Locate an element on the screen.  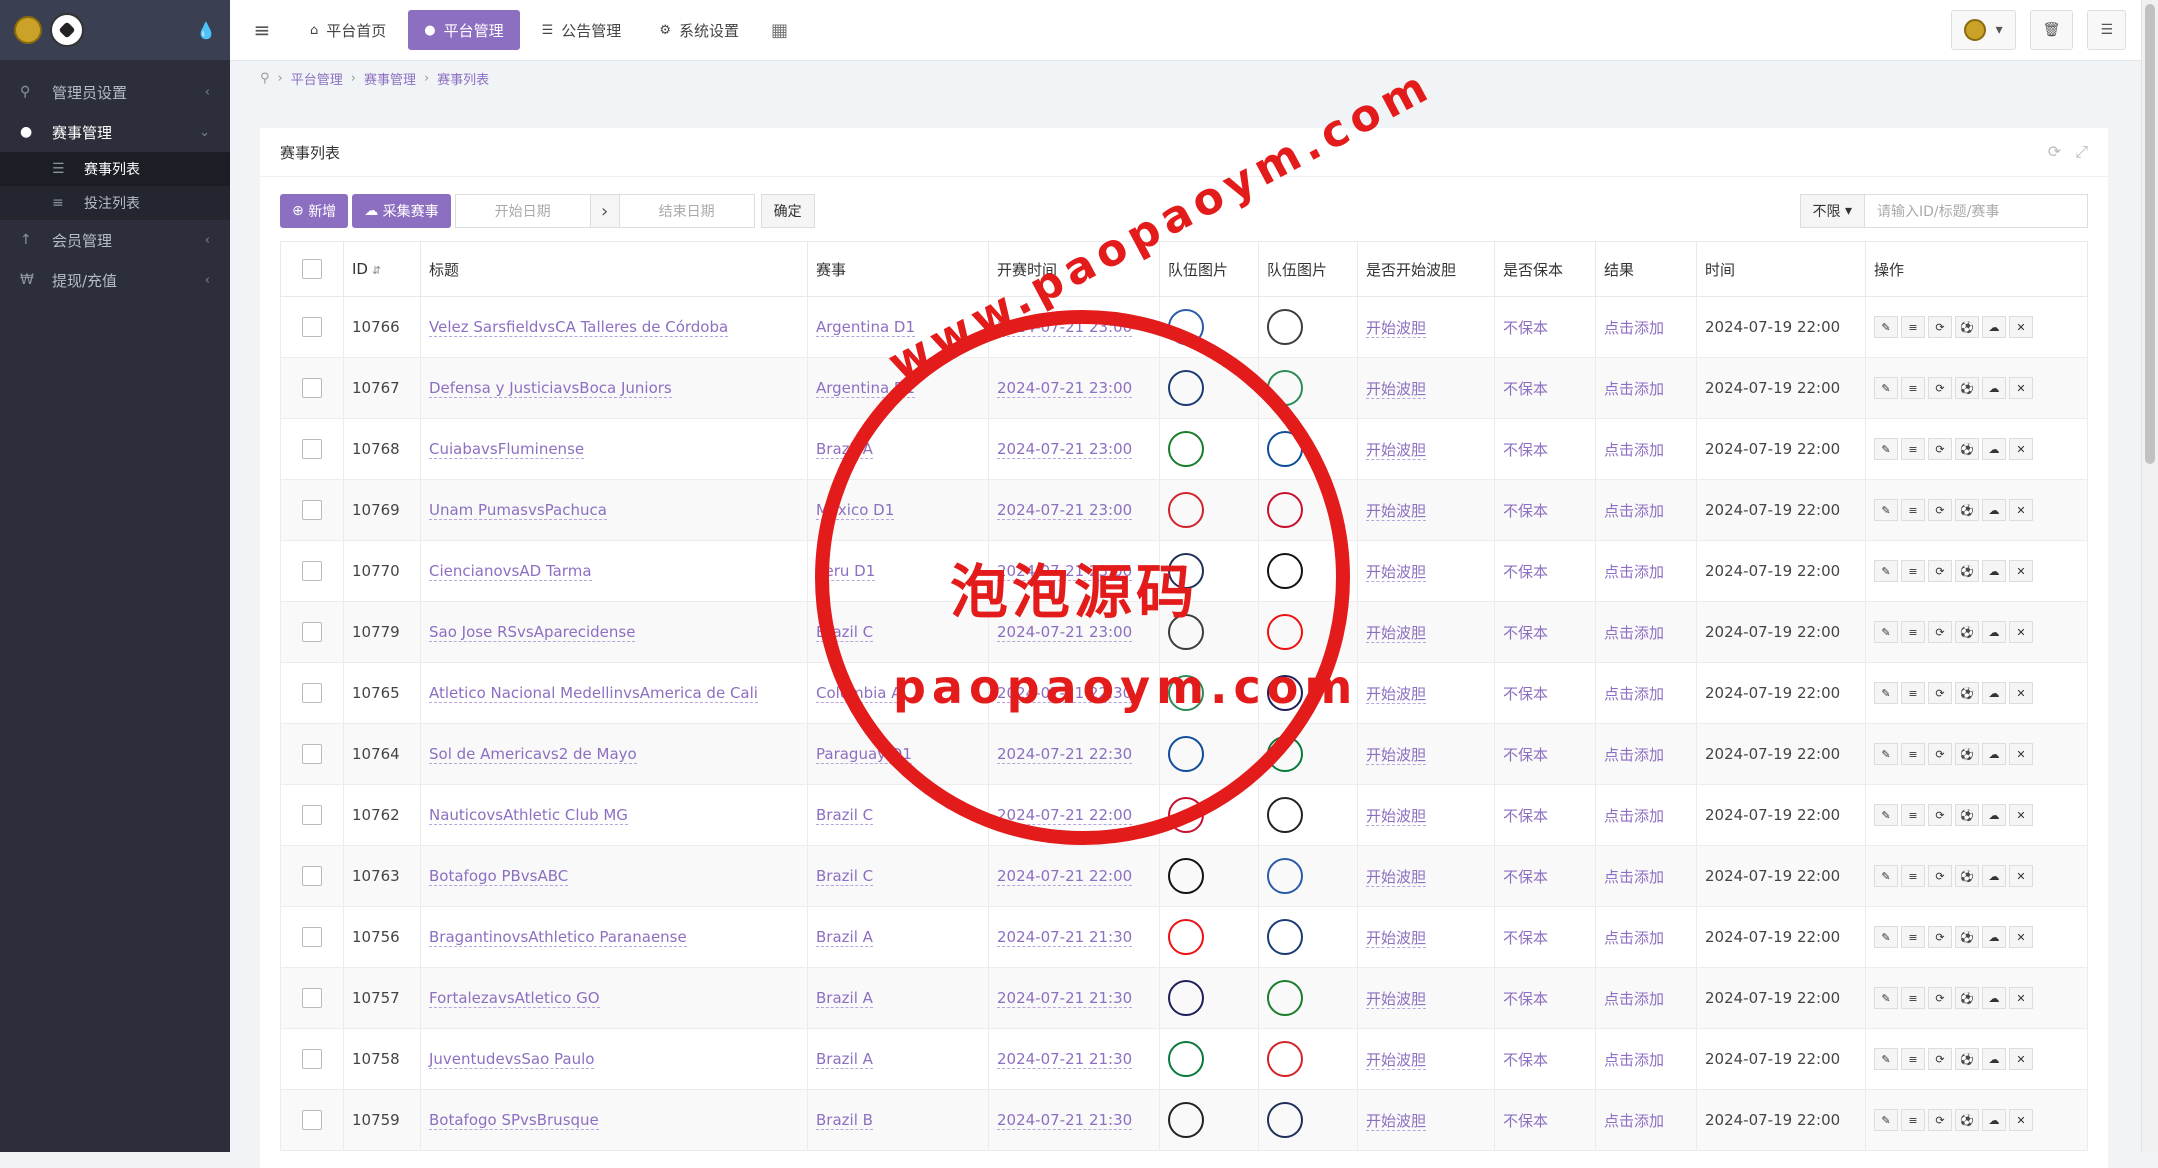
vertical-scrollbar is located at coordinates (2149, 576).